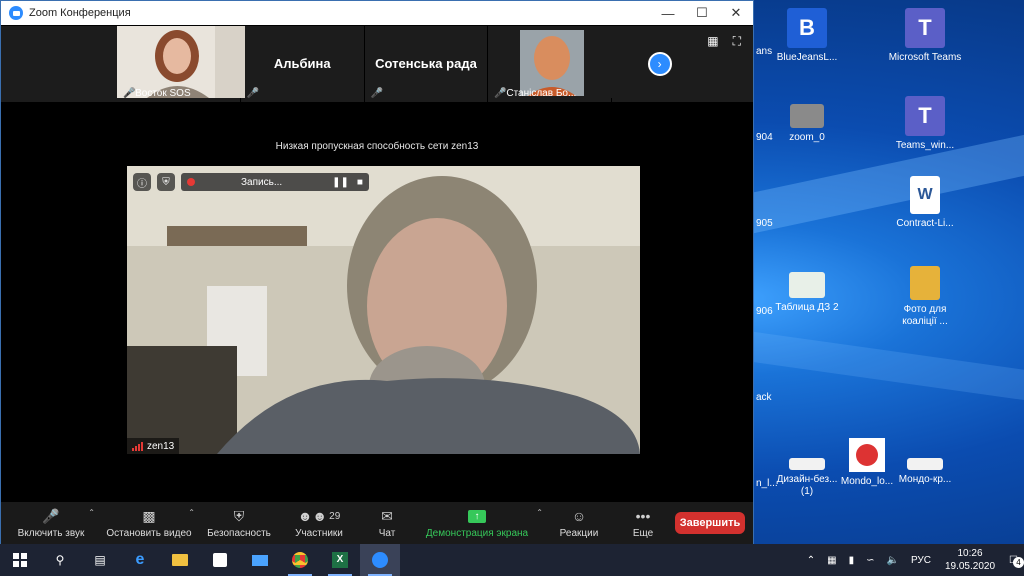 Image resolution: width=1024 pixels, height=576 pixels. Describe the element at coordinates (181, 64) in the screenshot. I see `participant-tile: 🎤 Восток SOS` at that location.